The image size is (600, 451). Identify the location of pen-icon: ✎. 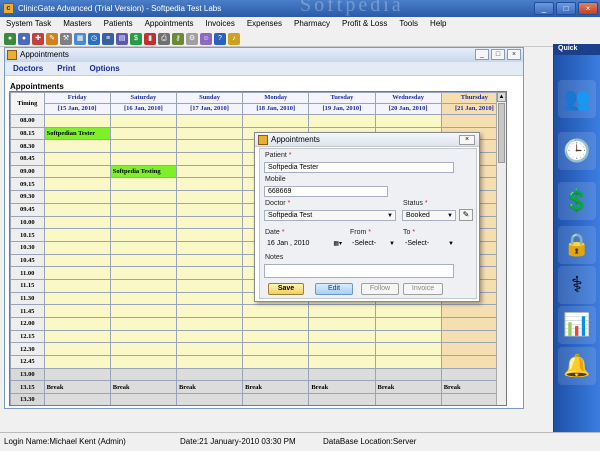
(52, 38).